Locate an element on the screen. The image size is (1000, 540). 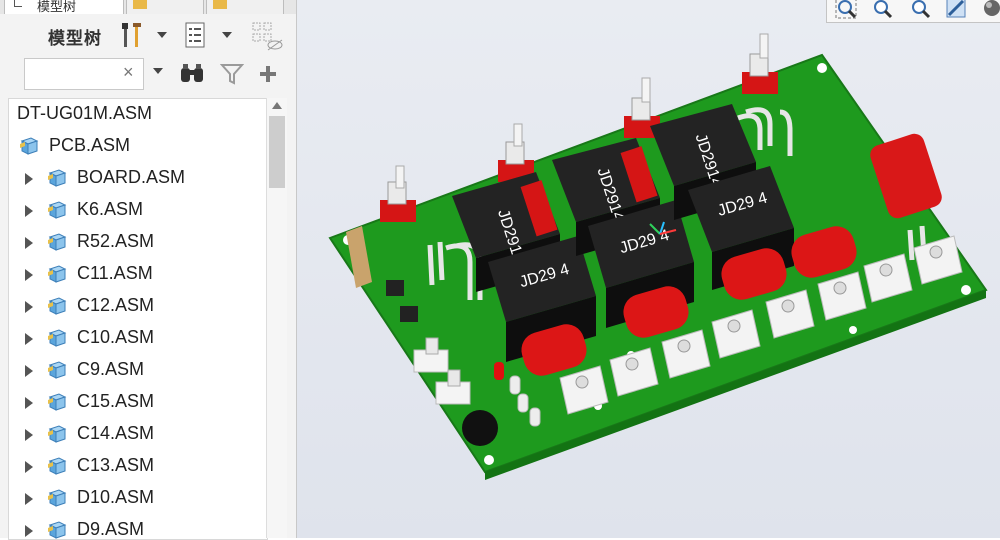
tree-node: K6.ASM is located at coordinates (138, 211).